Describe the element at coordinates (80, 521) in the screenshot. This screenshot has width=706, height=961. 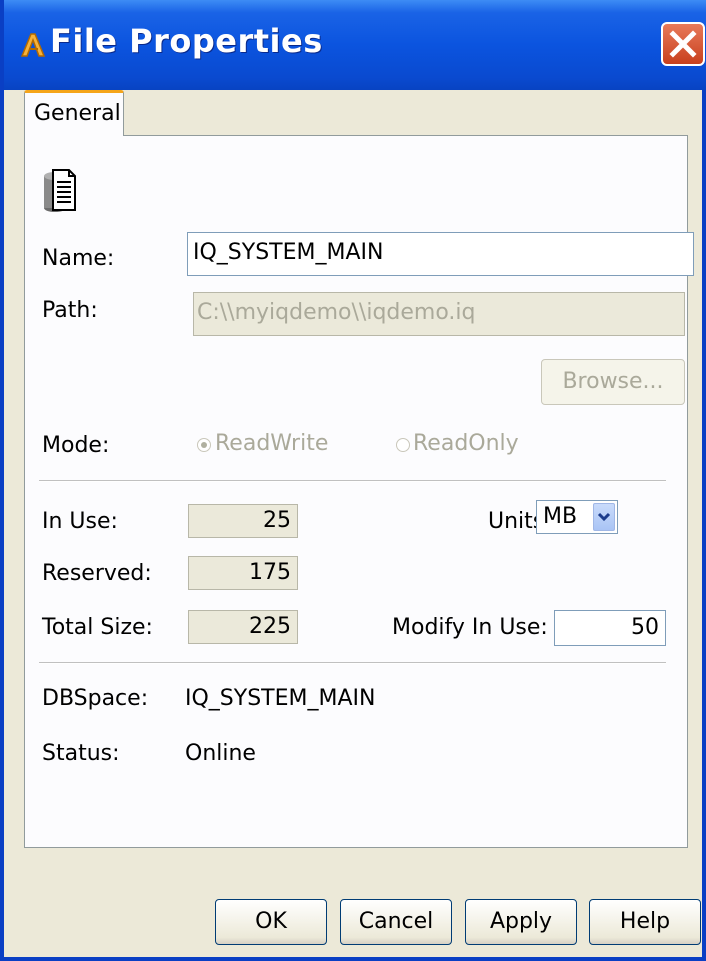
I see `in-use-label: In Use:` at that location.